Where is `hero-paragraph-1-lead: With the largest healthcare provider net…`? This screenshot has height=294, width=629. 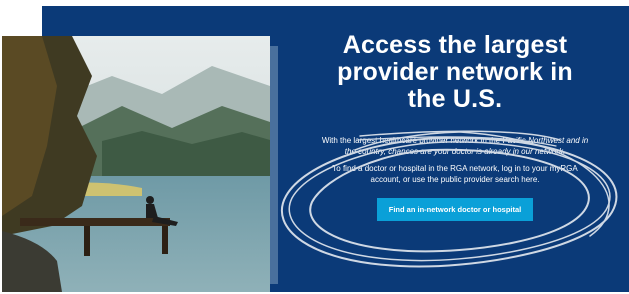 hero-paragraph-1-lead: With the largest healthcare provider net… is located at coordinates (423, 140).